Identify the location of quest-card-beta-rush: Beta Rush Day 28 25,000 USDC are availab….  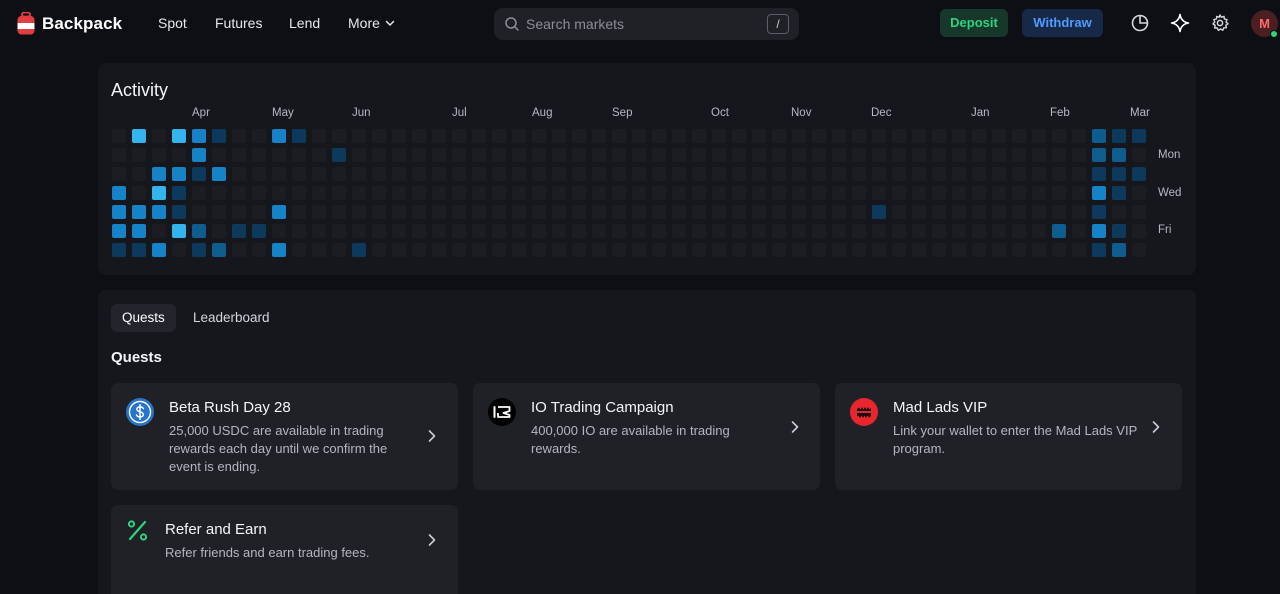
(284, 436).